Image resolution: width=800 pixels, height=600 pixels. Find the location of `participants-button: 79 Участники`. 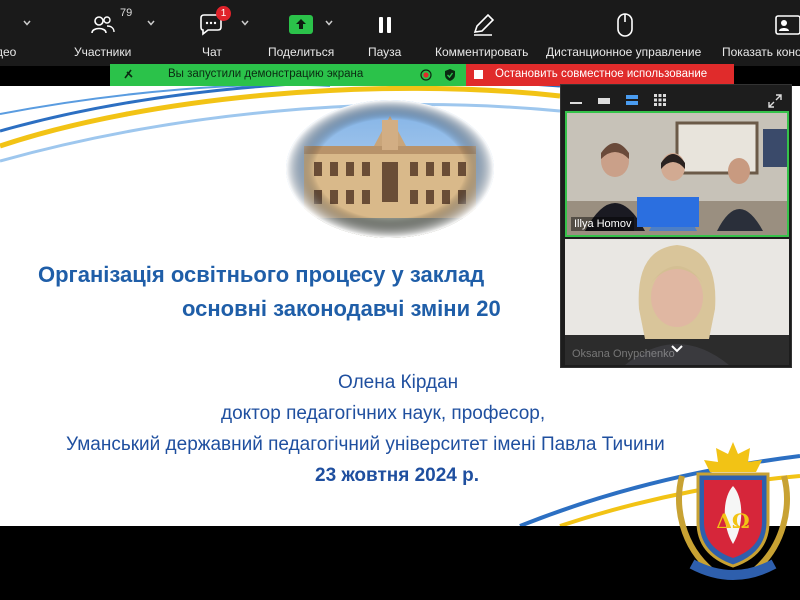

participants-button: 79 Участники is located at coordinates (115, 33).